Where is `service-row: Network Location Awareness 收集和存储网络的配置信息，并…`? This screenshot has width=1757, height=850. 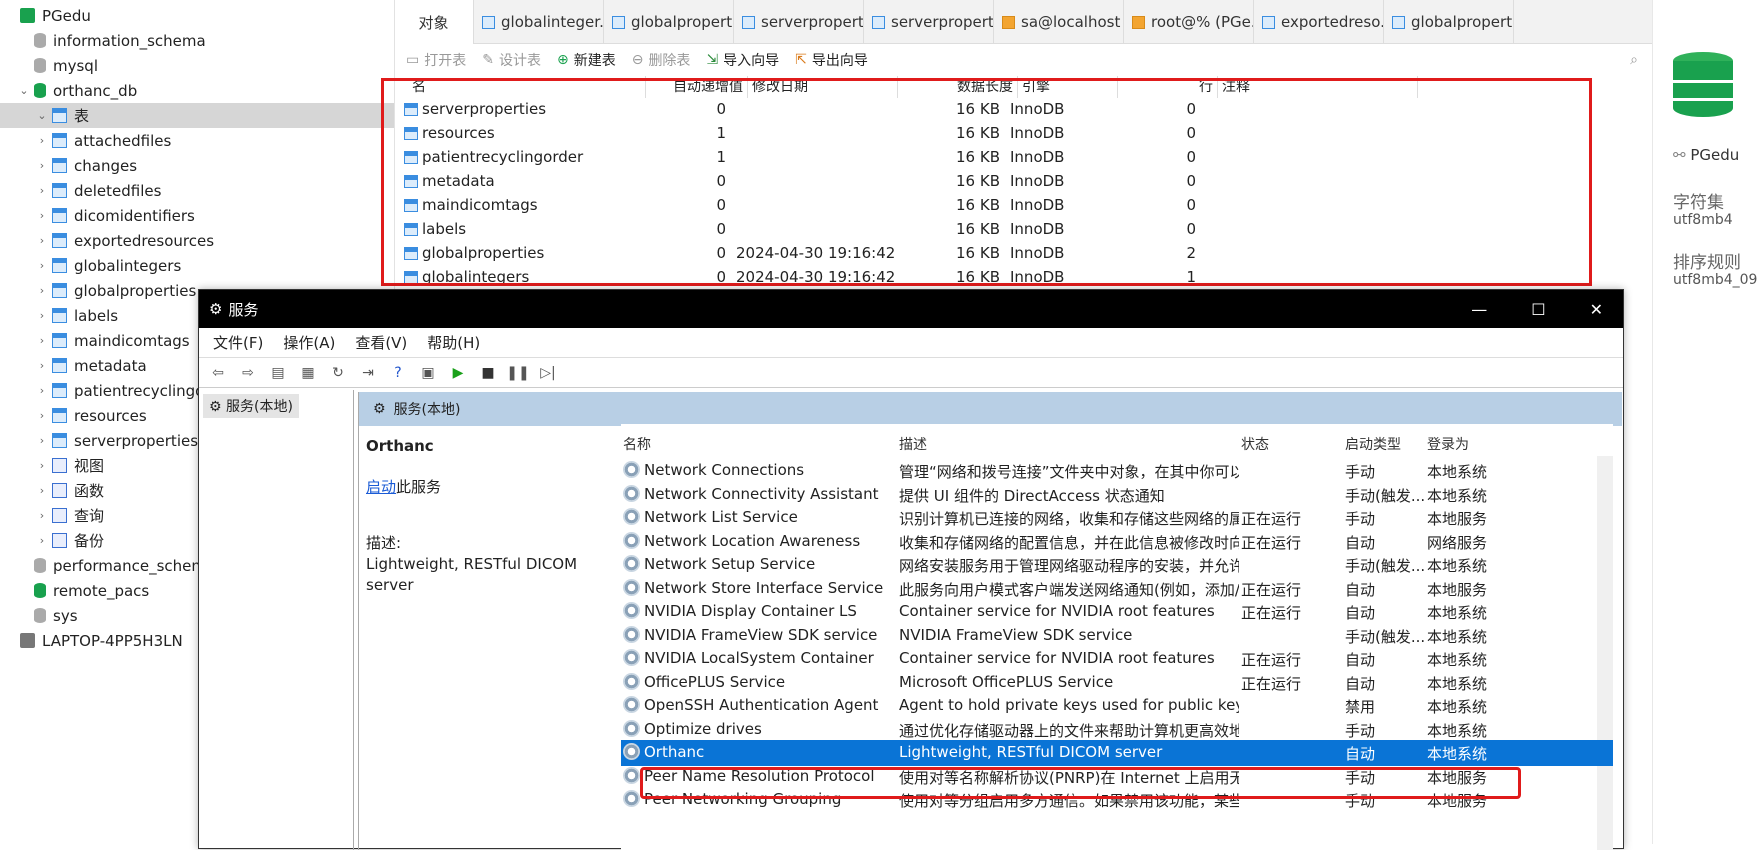
service-row: Network Location Awareness 收集和存储网络的配置信息，并… is located at coordinates (1117, 542).